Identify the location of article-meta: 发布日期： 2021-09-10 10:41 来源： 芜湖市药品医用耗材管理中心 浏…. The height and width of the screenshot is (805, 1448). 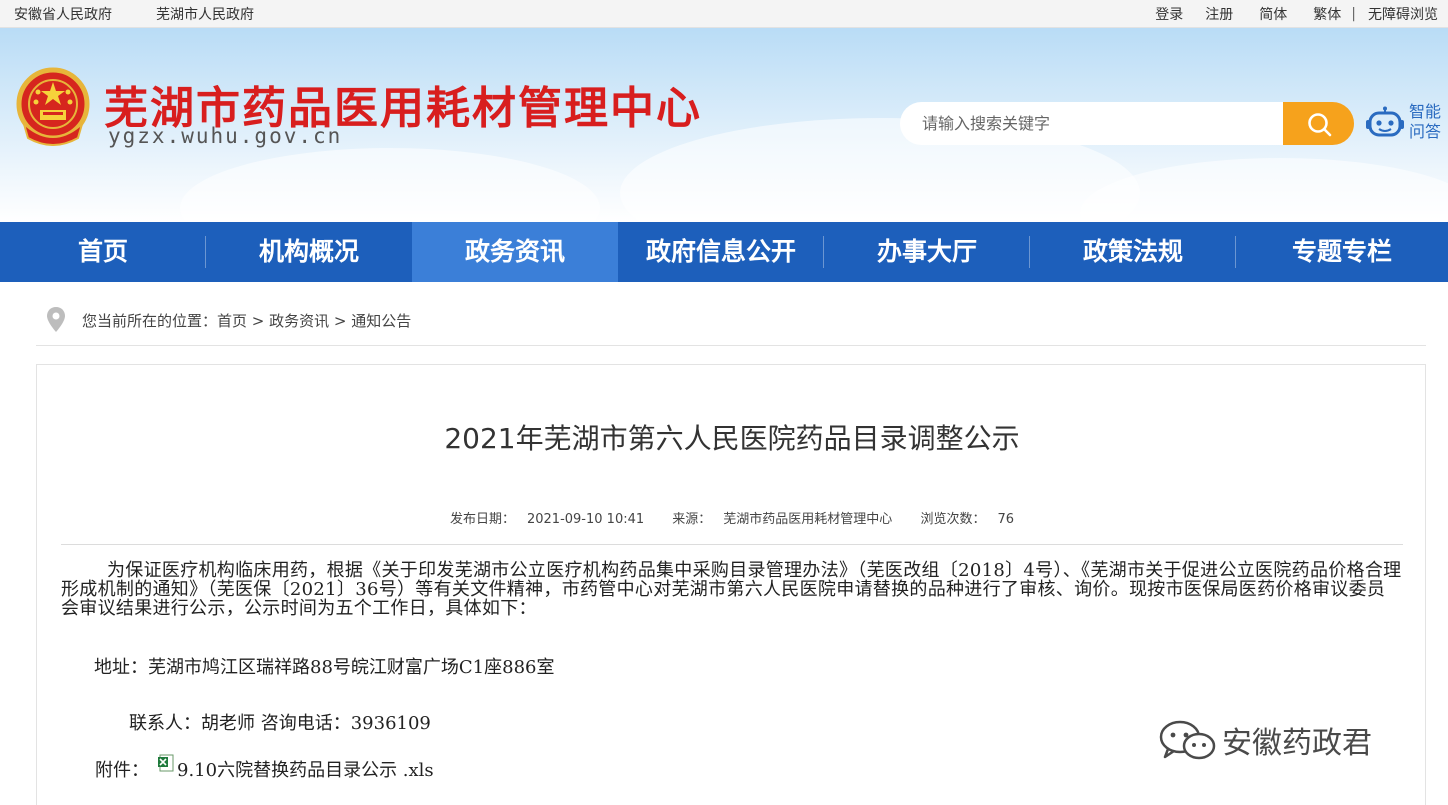
(732, 517).